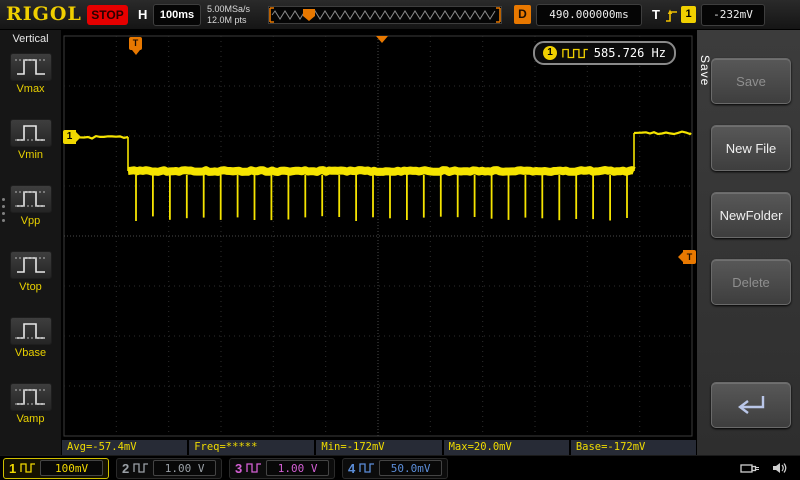 This screenshot has height=480, width=800. I want to click on softkey-delete: Delete, so click(751, 282).